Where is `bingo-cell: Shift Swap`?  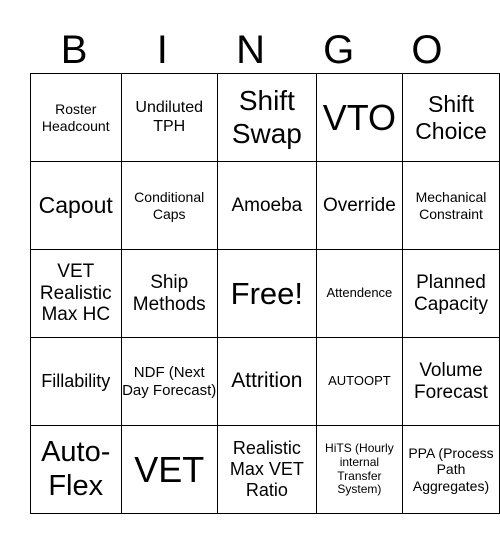 bingo-cell: Shift Swap is located at coordinates (266, 117).